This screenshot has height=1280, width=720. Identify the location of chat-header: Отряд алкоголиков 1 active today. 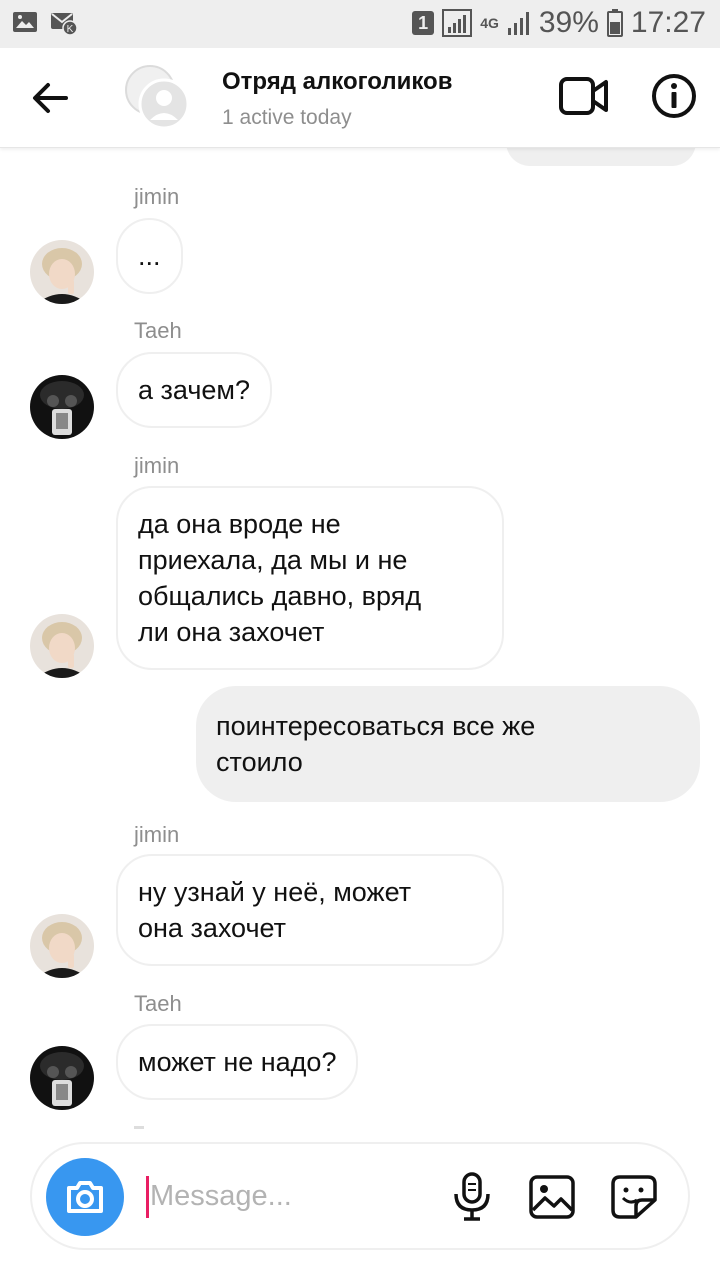
(360, 98).